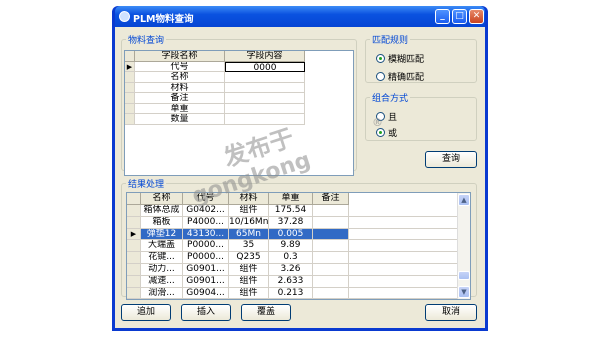  I want to click on material-query-legend: 物料查询, so click(146, 41).